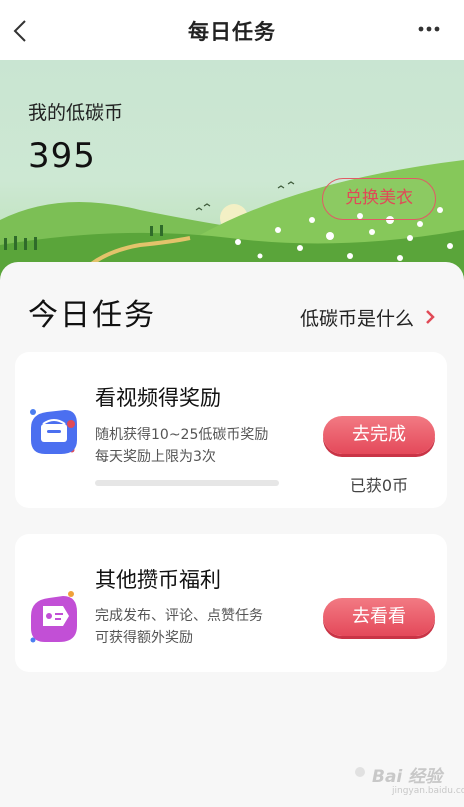 The height and width of the screenshot is (807, 464). I want to click on task-description: 随机获得10~25低碳币奖励 每天奖励上限为3次, so click(181, 446).